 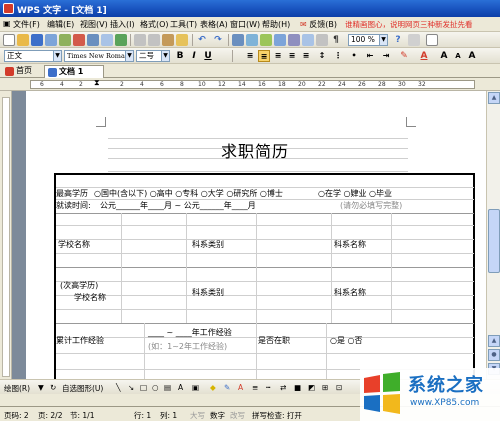 I want to click on undo-icon: ↶, so click(x=202, y=40).